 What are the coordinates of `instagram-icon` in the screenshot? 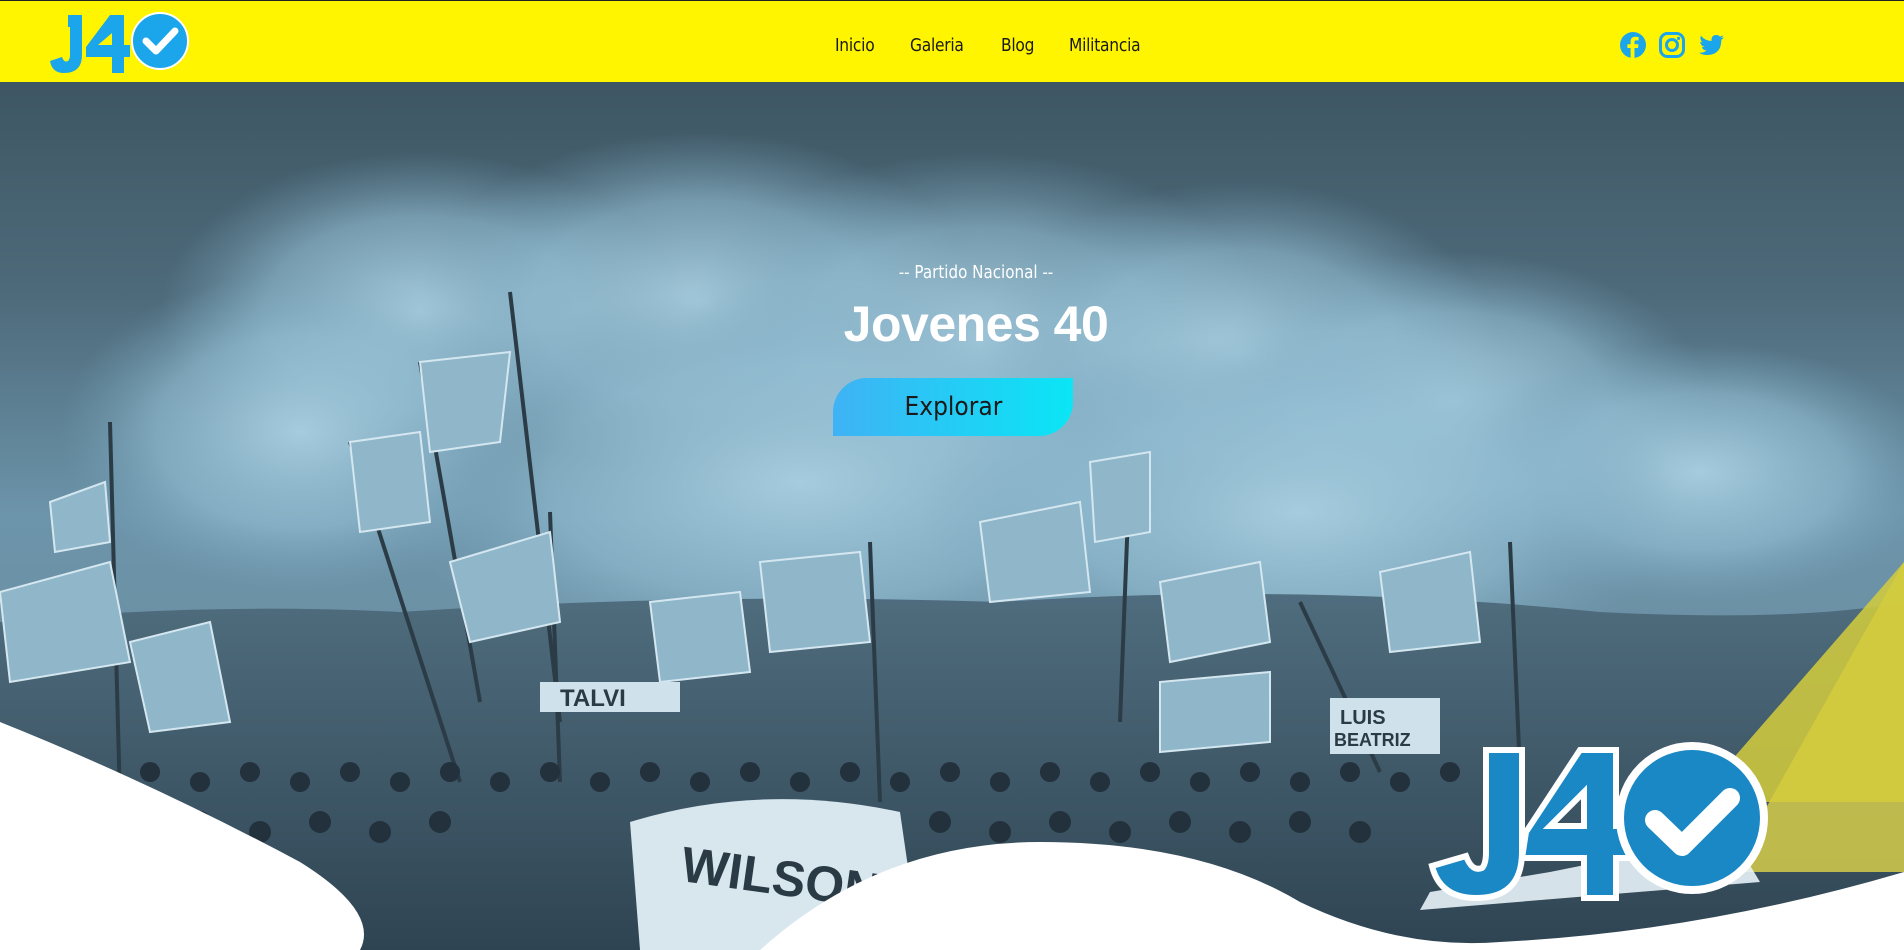 It's located at (1672, 45).